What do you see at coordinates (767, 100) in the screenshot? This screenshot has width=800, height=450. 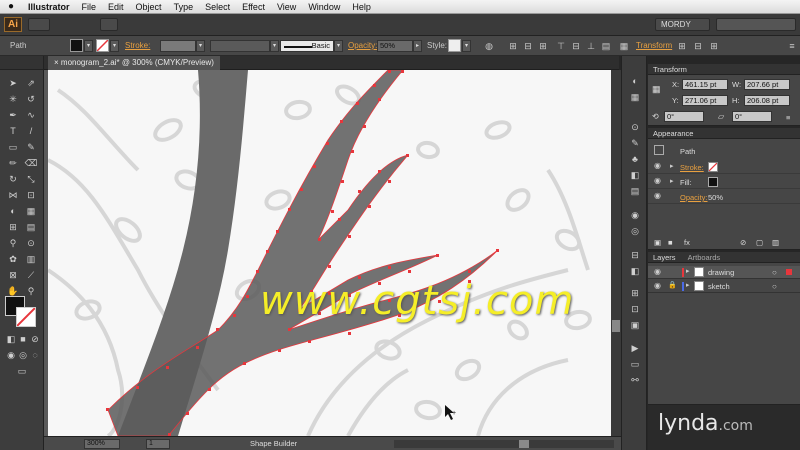 I see `h-field: 206.08 pt` at bounding box center [767, 100].